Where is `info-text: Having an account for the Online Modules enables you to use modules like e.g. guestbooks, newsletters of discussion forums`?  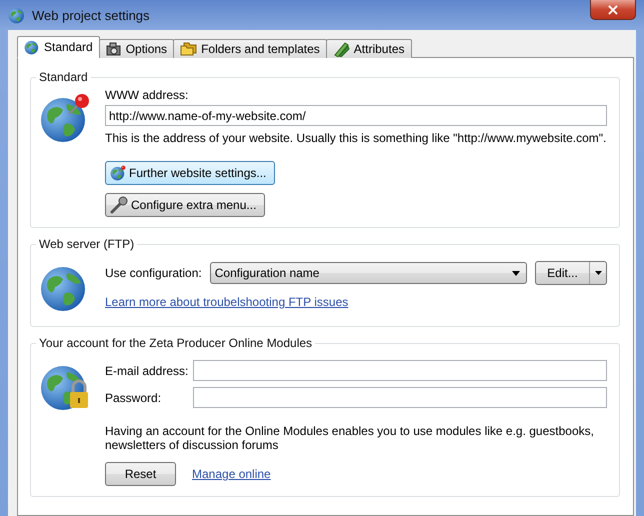 info-text: Having an account for the Online Modules enables you to use modules like e.g. guestbooks, newsletters of discussion forums is located at coordinates (350, 438).